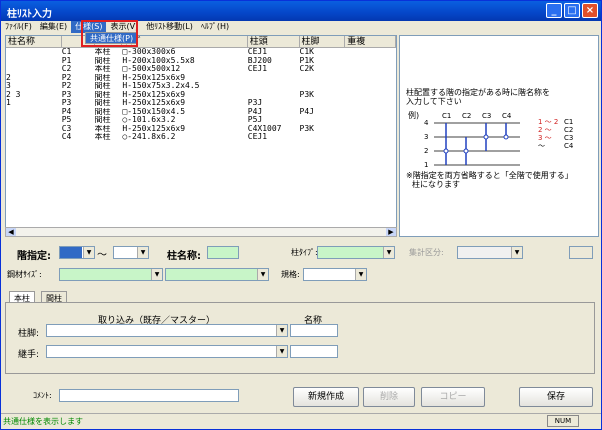  What do you see at coordinates (323, 41) in the screenshot?
I see `header-base: 柱脚` at bounding box center [323, 41].